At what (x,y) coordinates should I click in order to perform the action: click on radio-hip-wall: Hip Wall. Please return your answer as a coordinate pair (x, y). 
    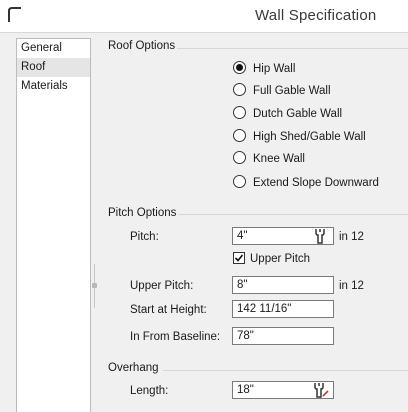
    Looking at the image, I should click on (264, 69).